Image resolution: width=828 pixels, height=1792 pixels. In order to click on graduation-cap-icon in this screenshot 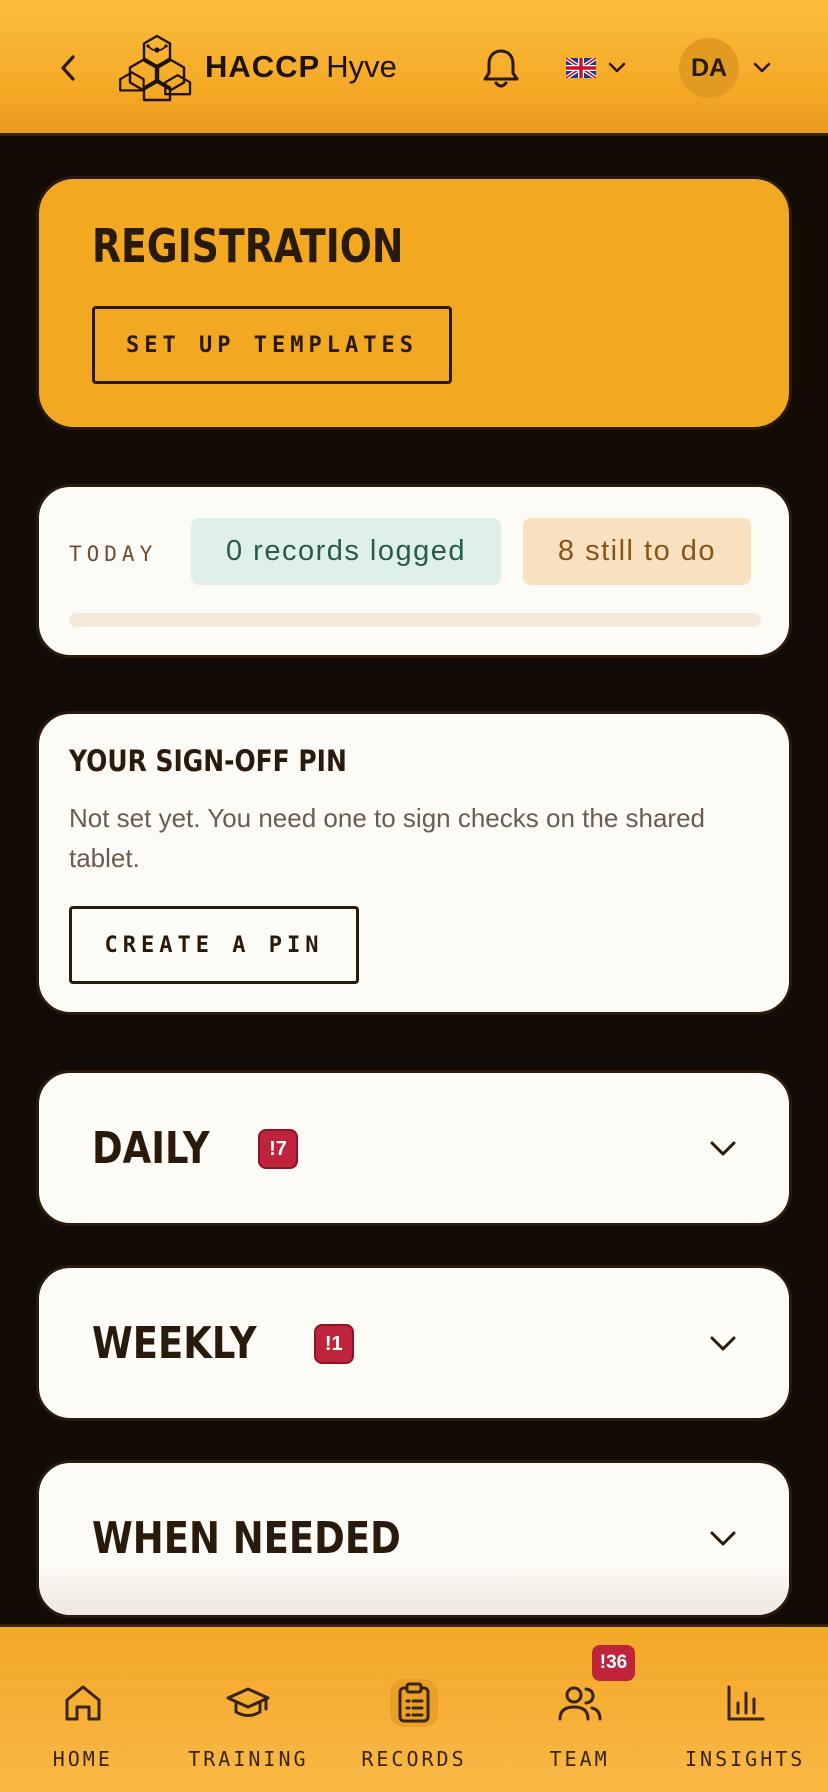, I will do `click(248, 1702)`.